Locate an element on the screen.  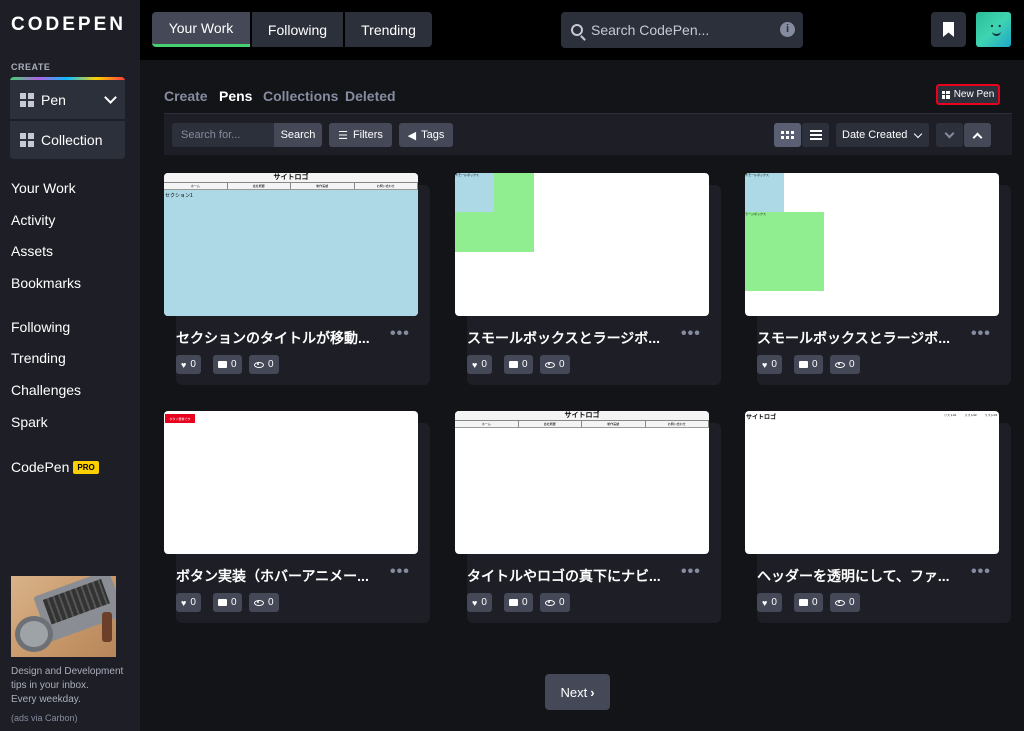
sort-ascending-button is located at coordinates (977, 135).